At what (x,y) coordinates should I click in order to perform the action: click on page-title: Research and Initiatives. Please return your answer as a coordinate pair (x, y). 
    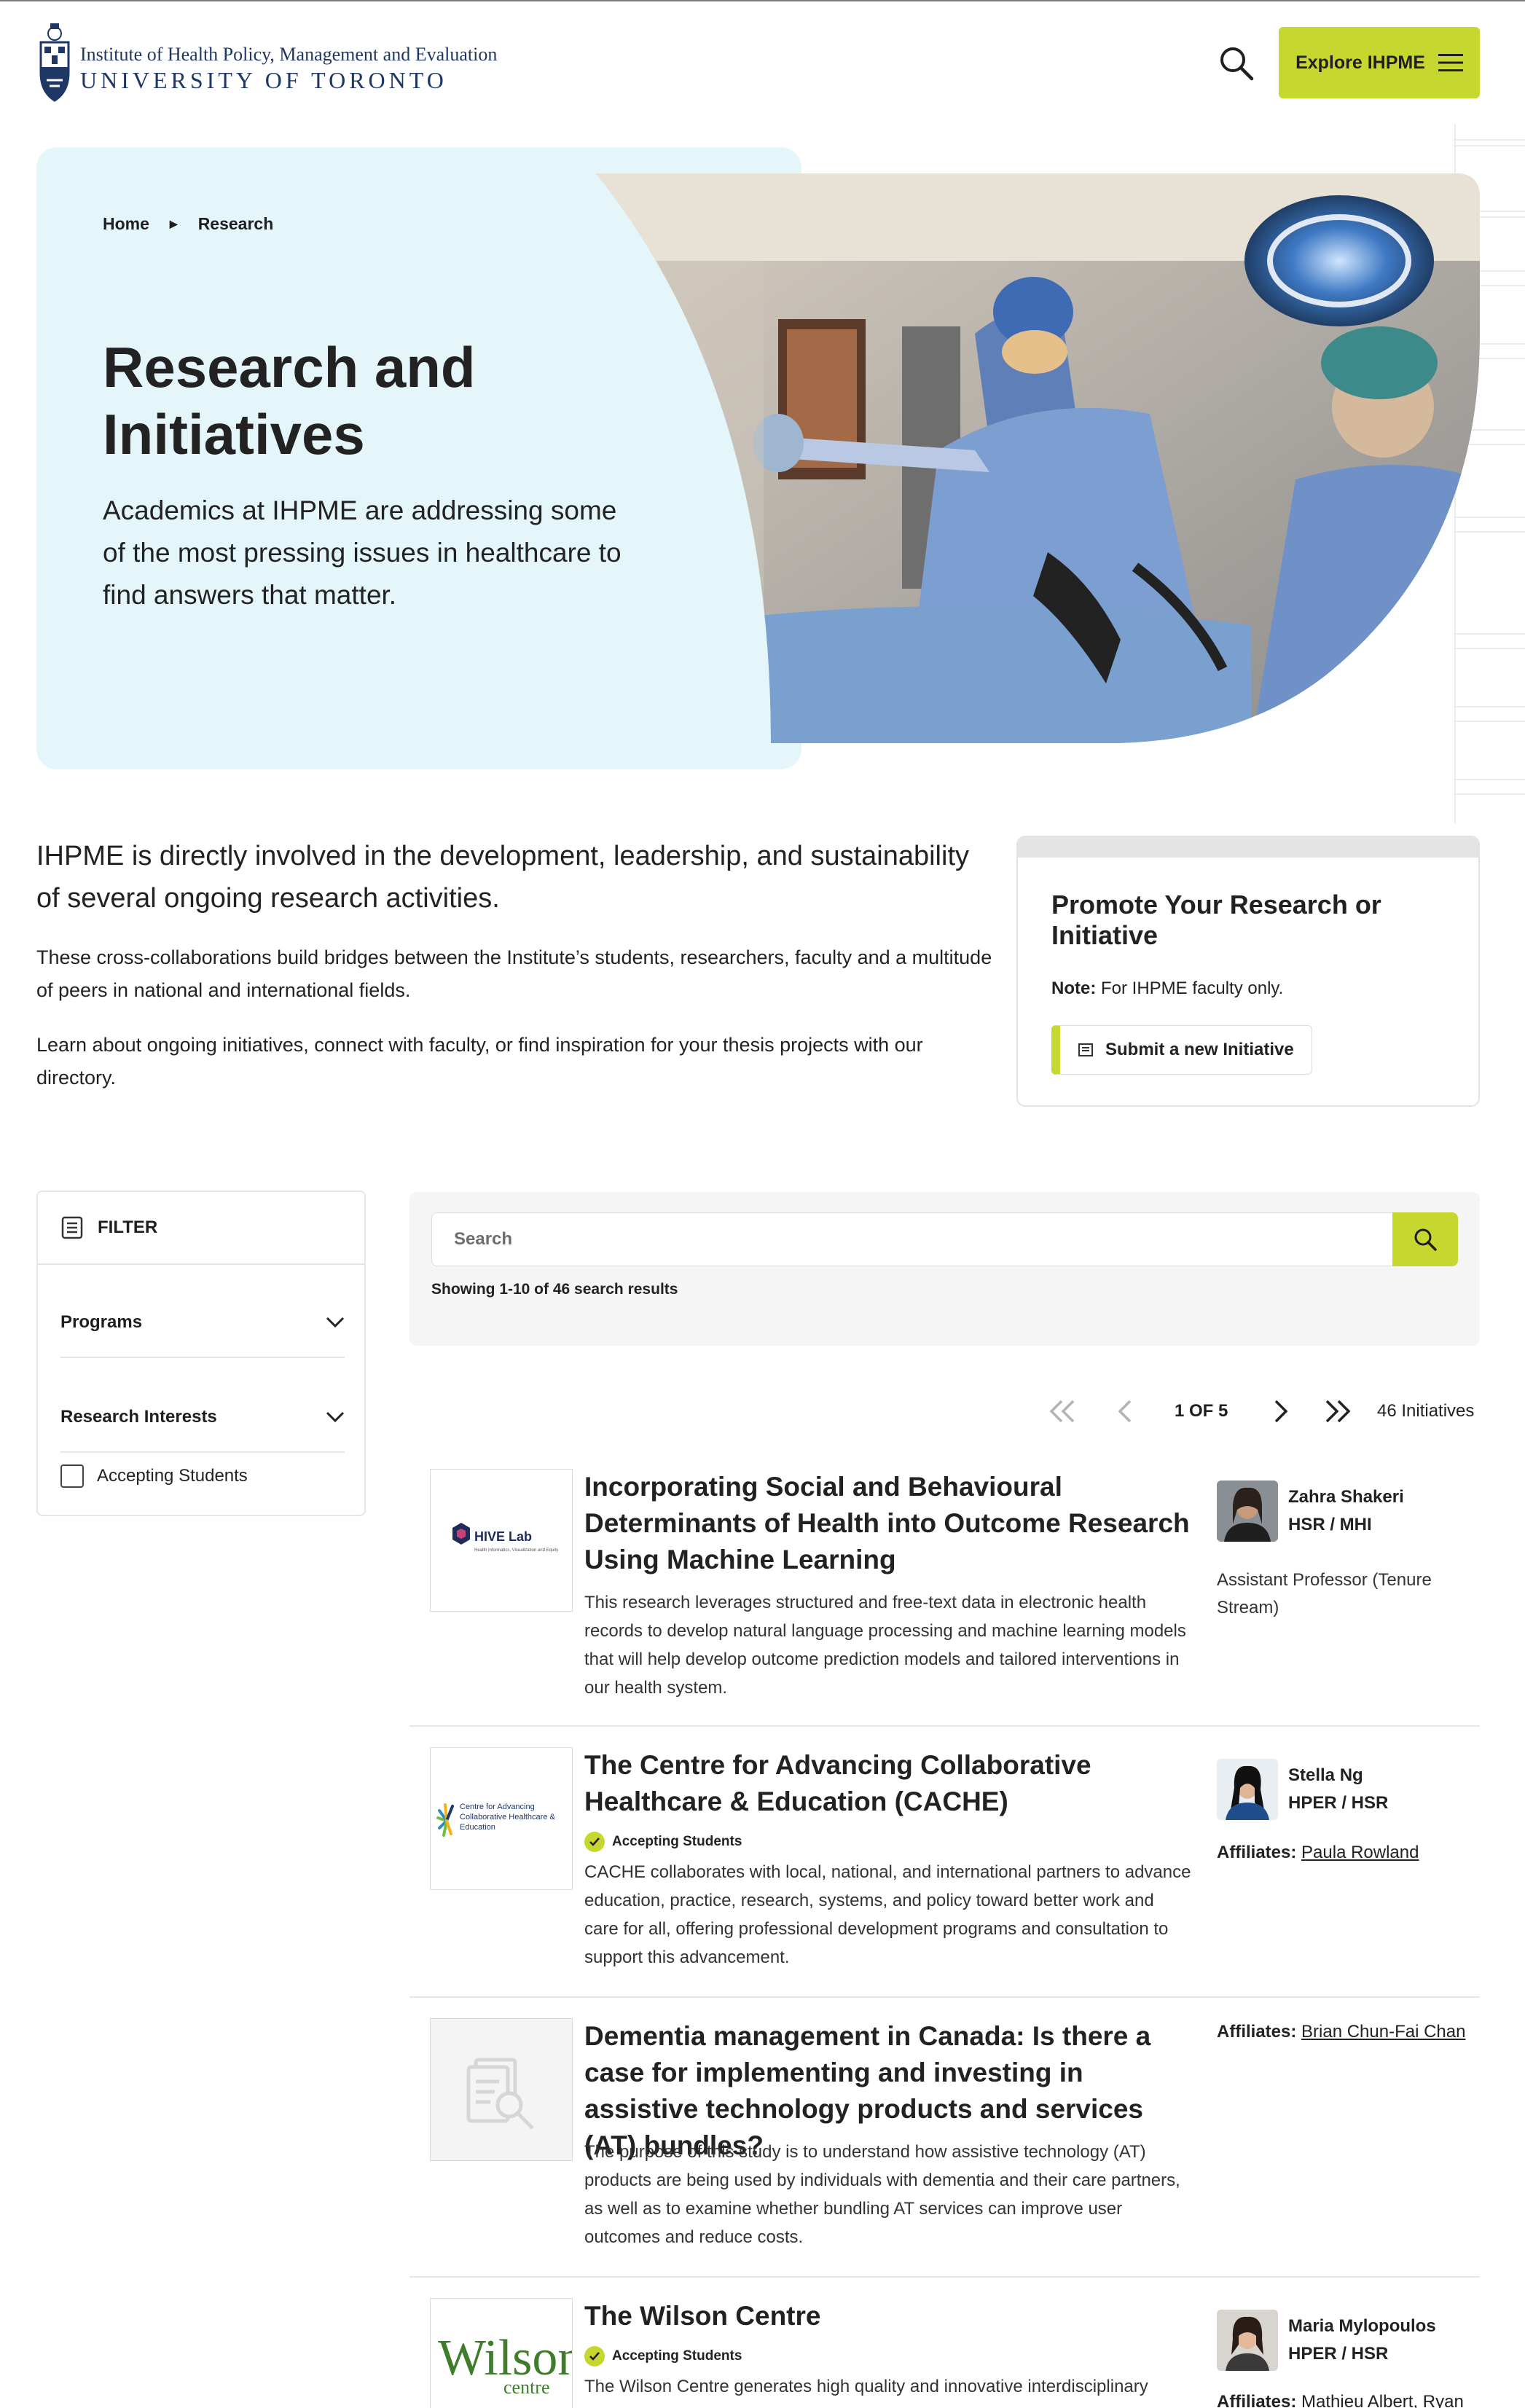
    Looking at the image, I should click on (289, 400).